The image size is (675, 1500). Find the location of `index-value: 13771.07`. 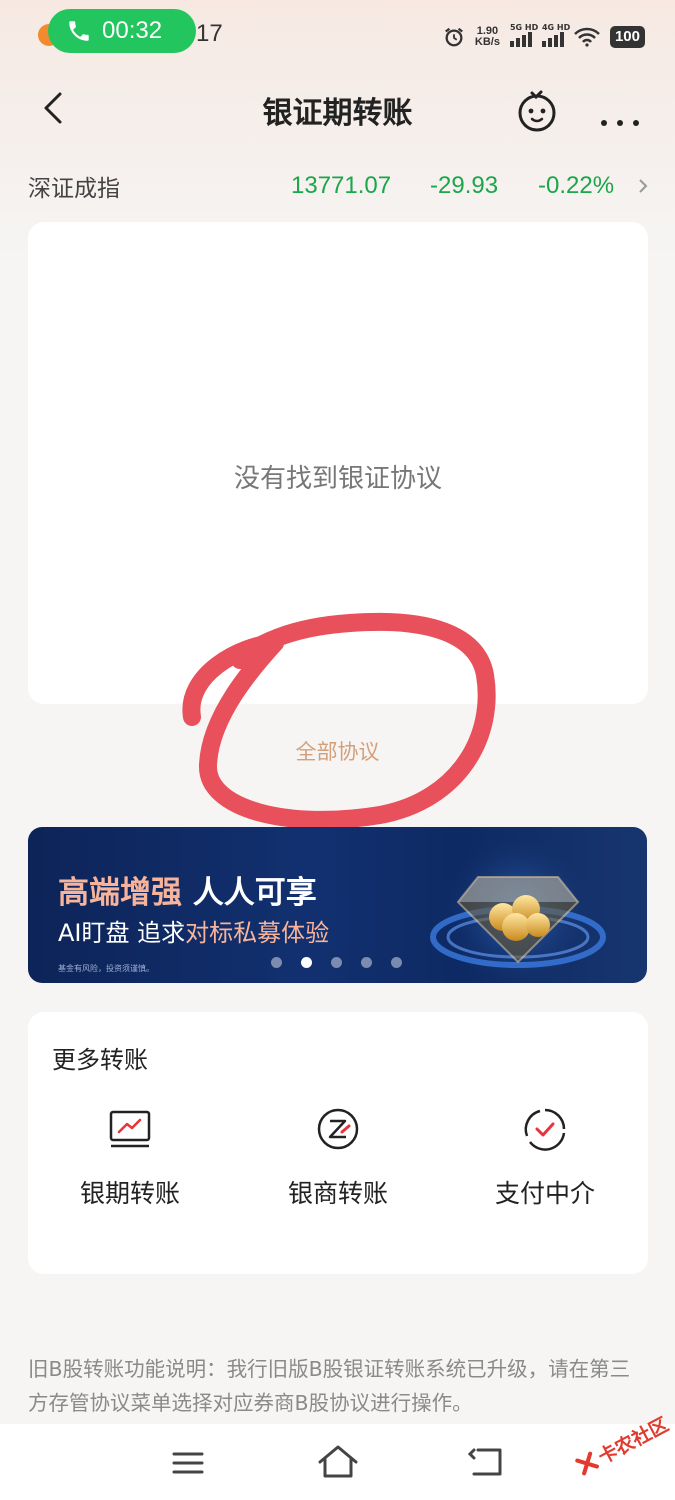

index-value: 13771.07 is located at coordinates (341, 185).